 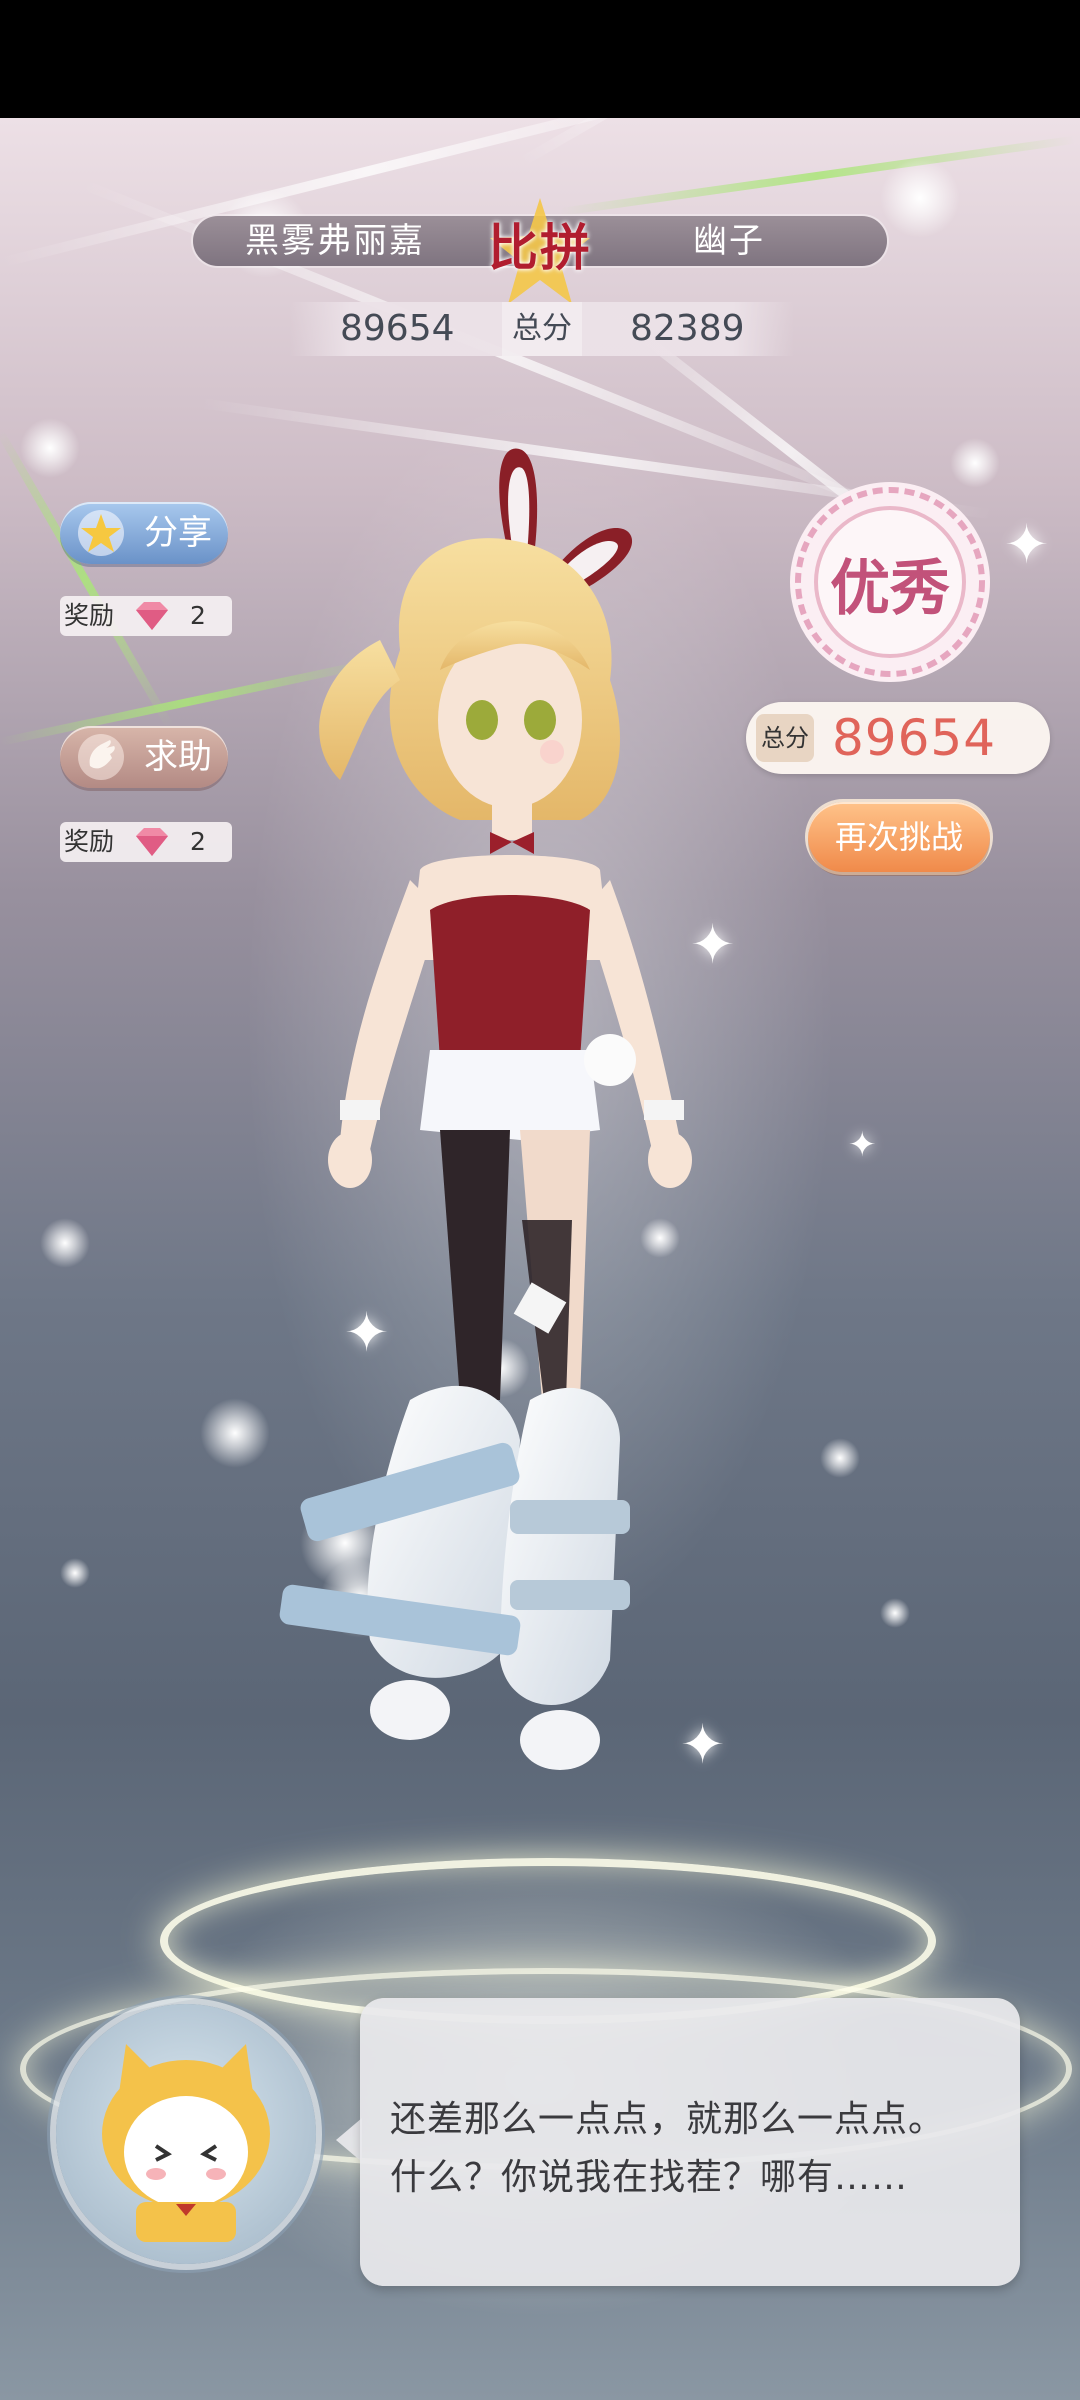 I want to click on status-bar, so click(x=540, y=59).